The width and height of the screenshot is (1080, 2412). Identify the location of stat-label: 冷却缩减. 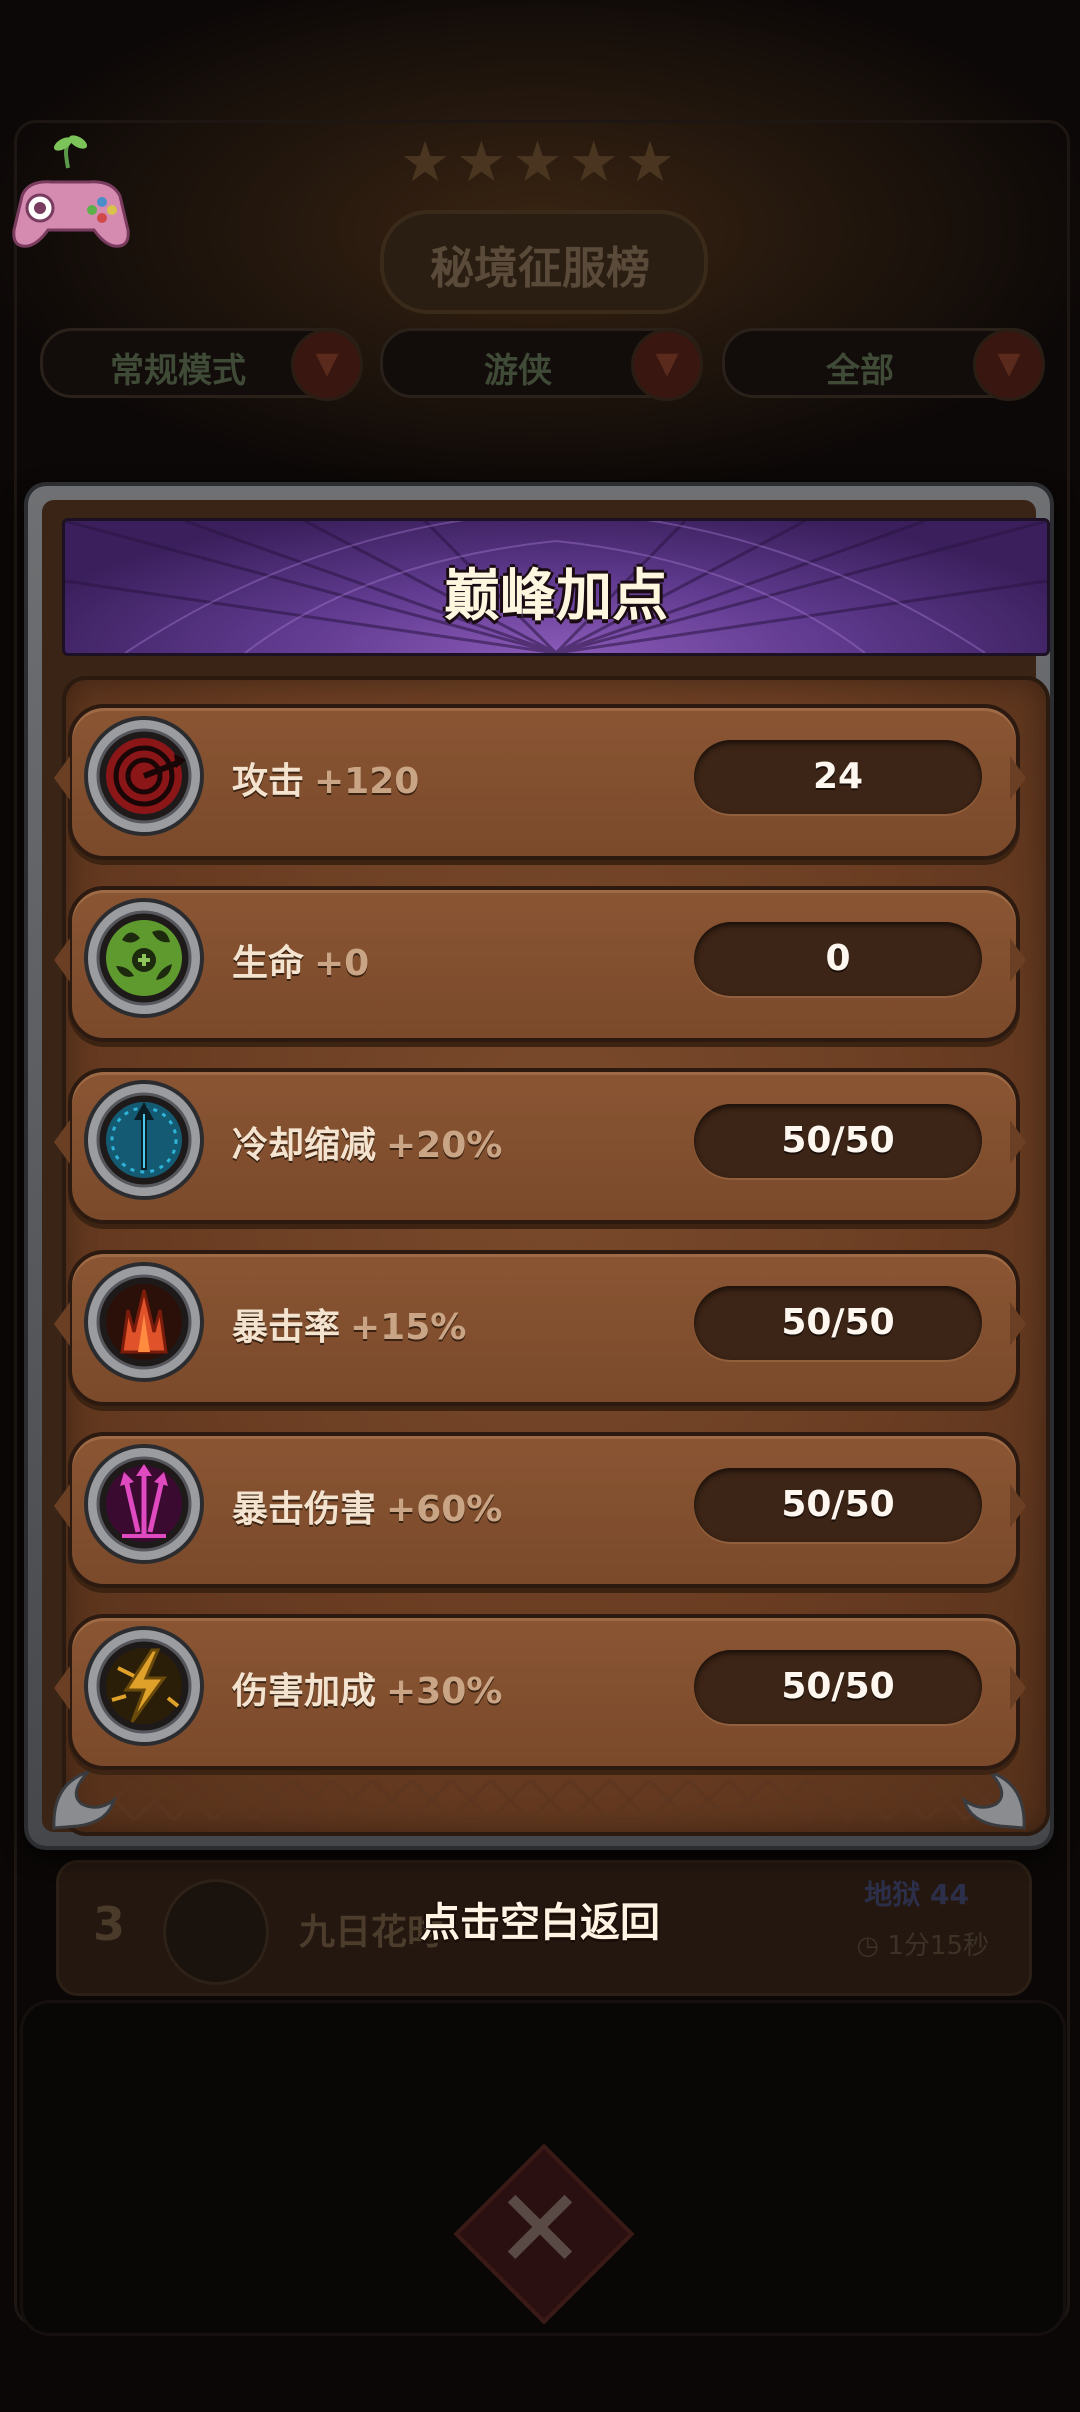
(304, 1145).